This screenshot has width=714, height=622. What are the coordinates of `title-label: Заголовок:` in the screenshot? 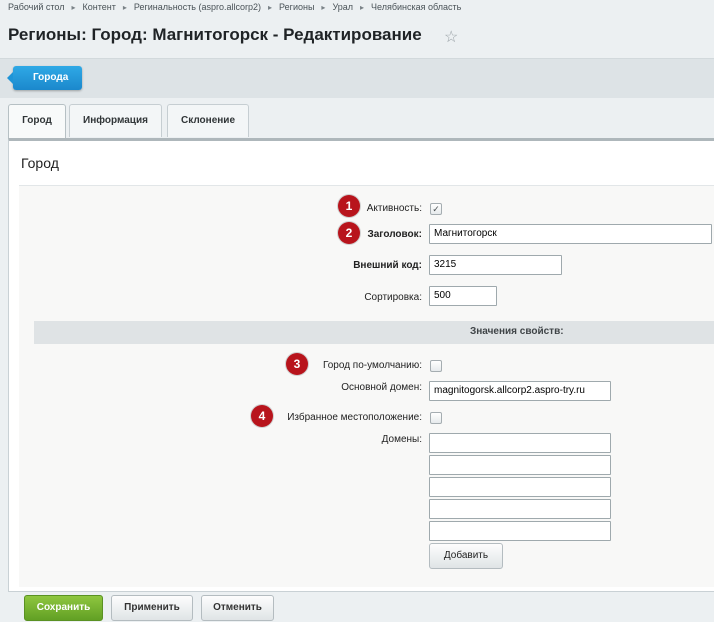 It's located at (394, 234).